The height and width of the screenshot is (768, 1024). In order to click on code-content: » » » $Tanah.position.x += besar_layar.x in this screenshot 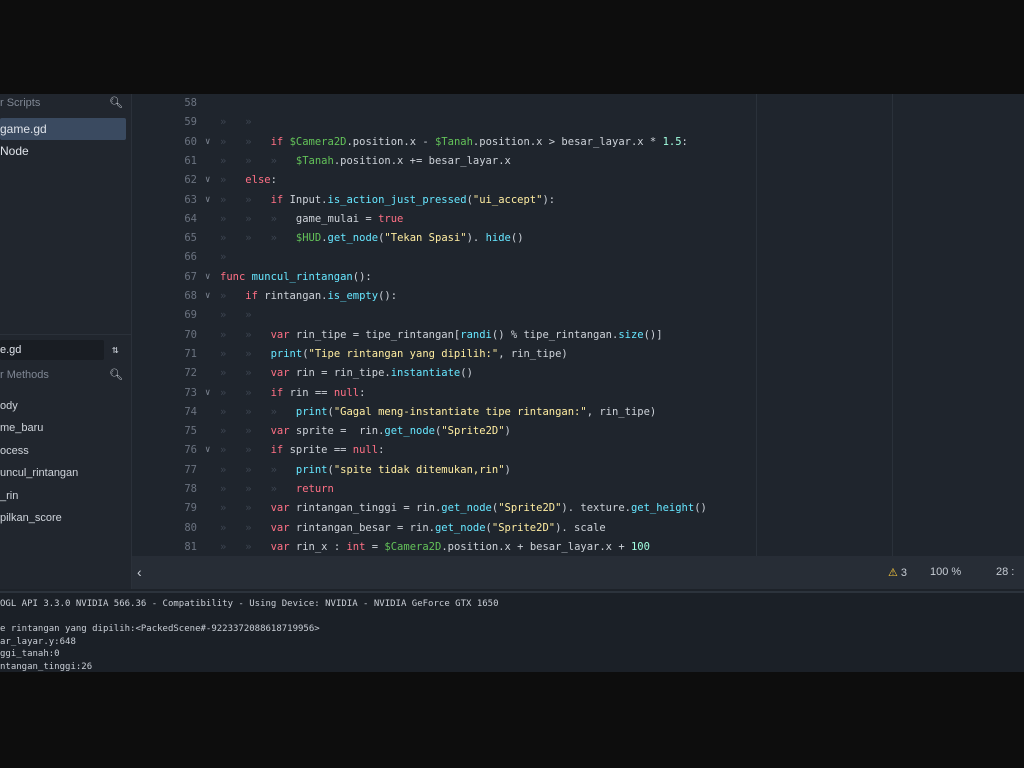, I will do `click(365, 161)`.